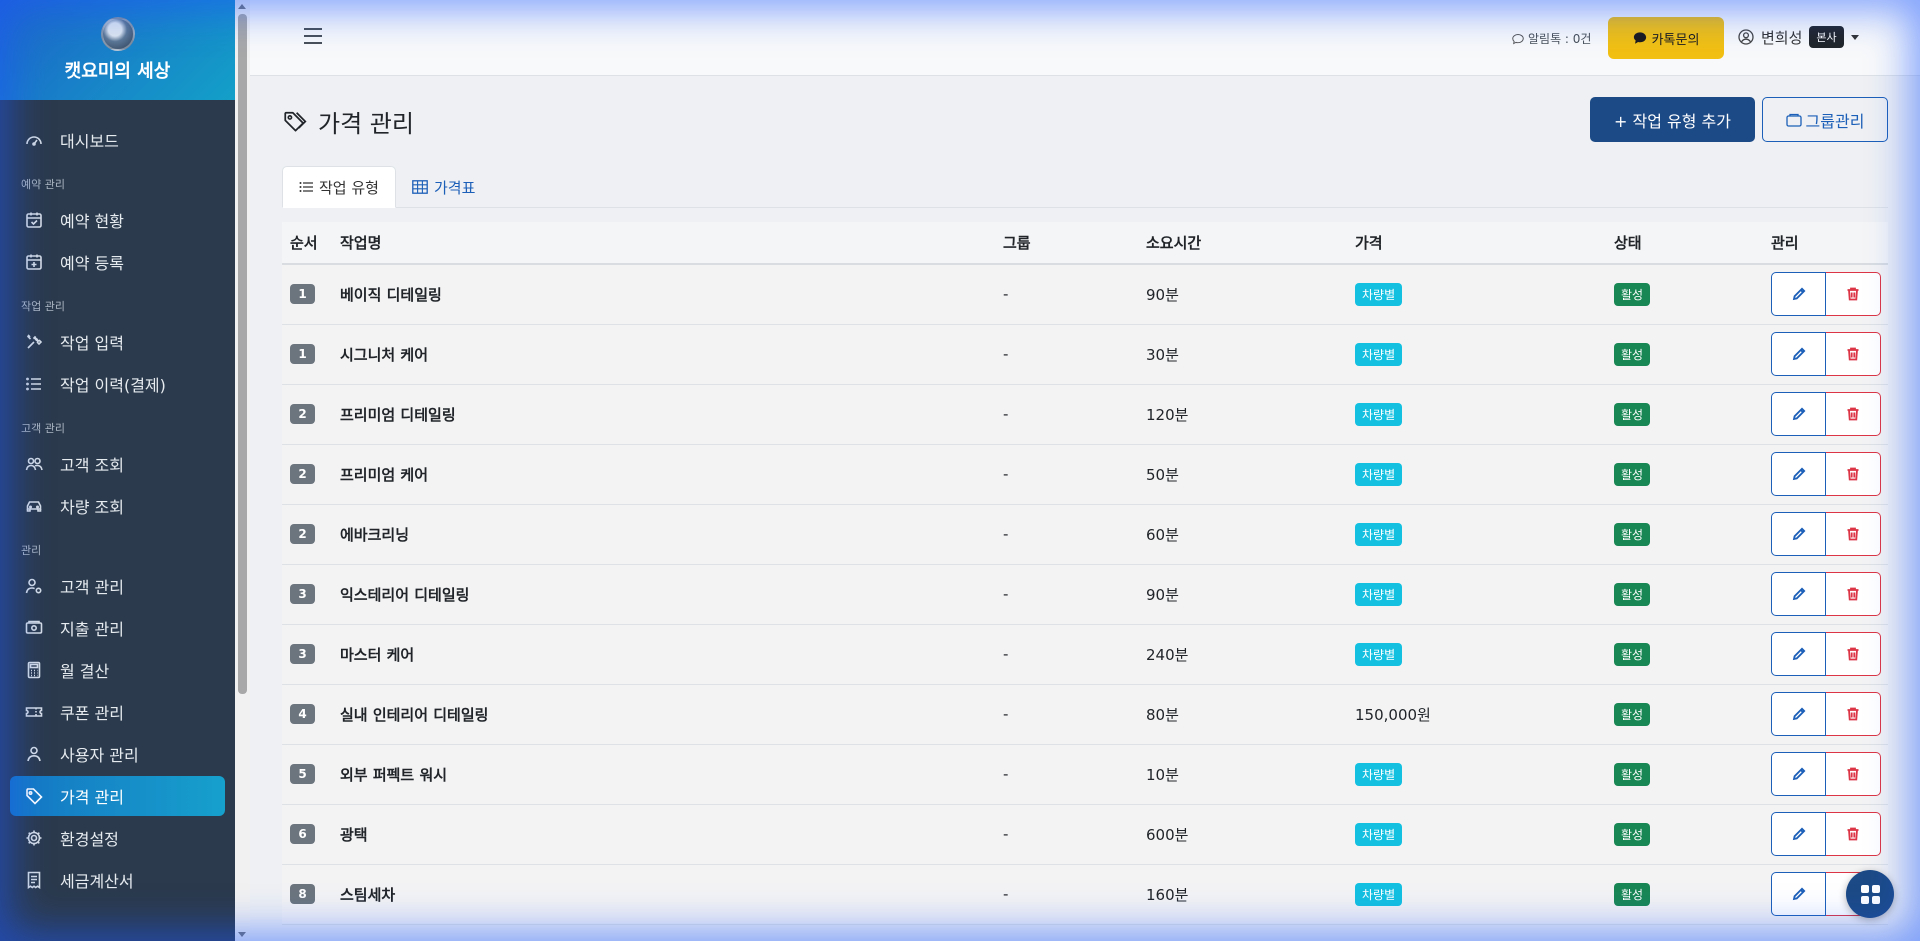  I want to click on sidebar-item-label: 예약 현황, so click(92, 221).